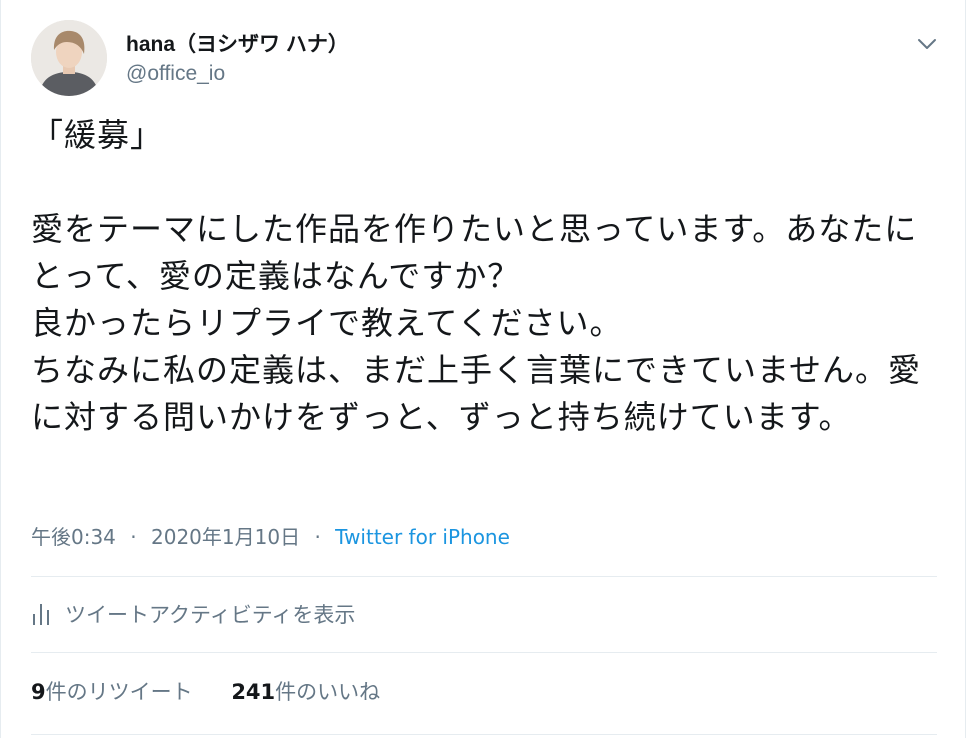 This screenshot has width=966, height=738. I want to click on retweets-label: 件のリツイート, so click(119, 692).